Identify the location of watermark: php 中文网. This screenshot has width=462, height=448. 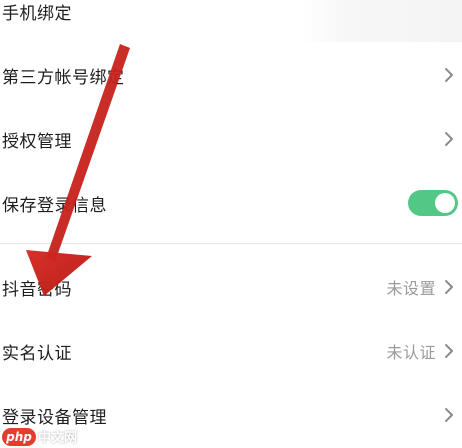
(39, 436).